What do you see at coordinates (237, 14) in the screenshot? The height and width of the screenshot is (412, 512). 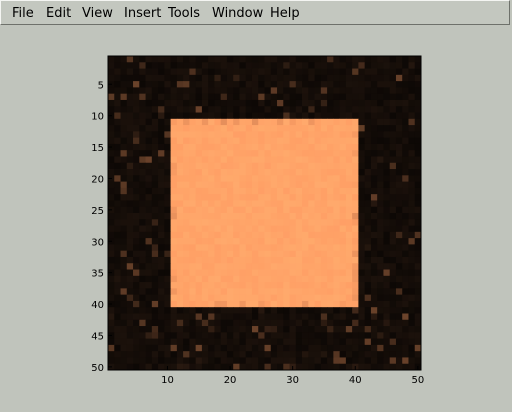 I see `menu-window: Window` at bounding box center [237, 14].